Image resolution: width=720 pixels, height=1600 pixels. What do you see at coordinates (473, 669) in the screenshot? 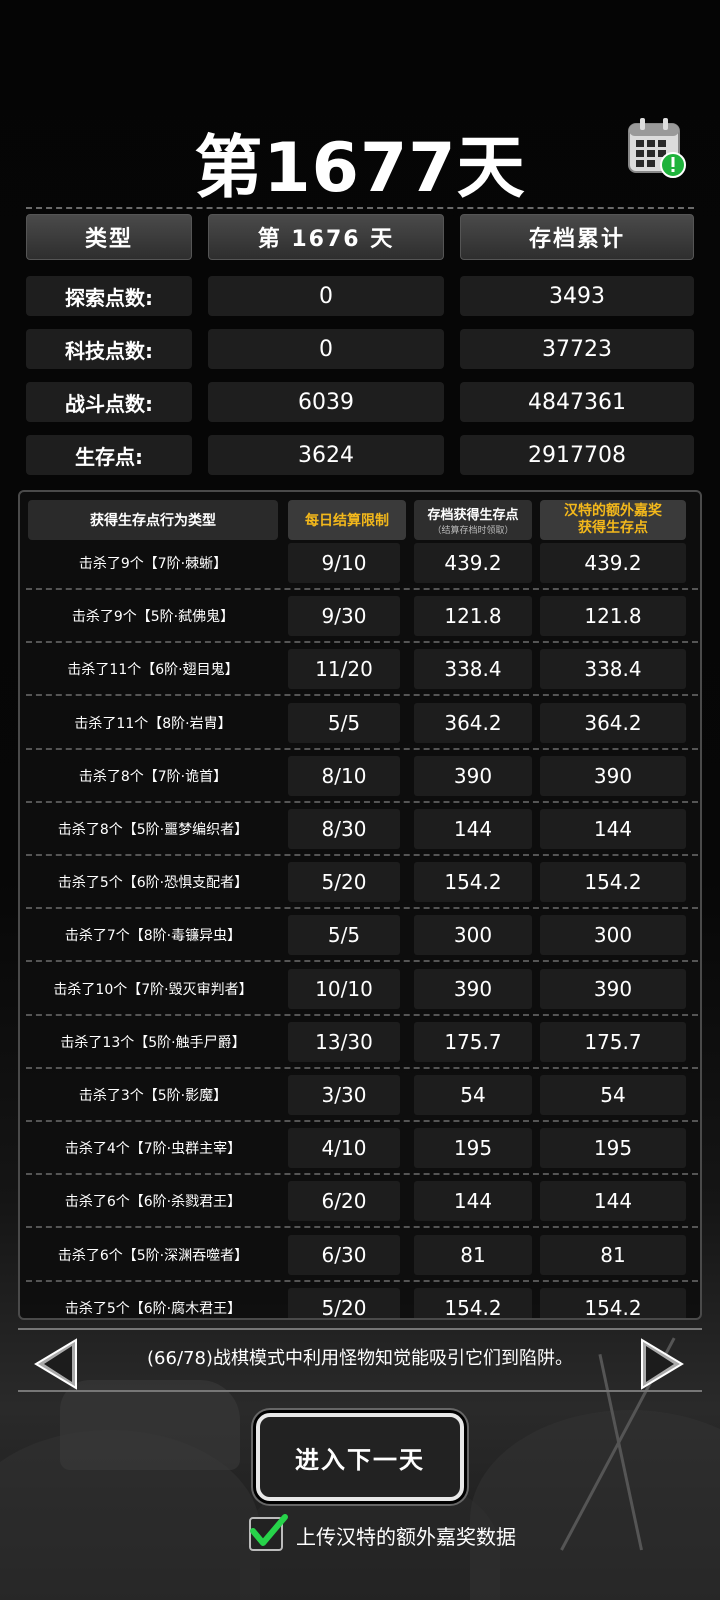
I see `row-saved: 338.4` at bounding box center [473, 669].